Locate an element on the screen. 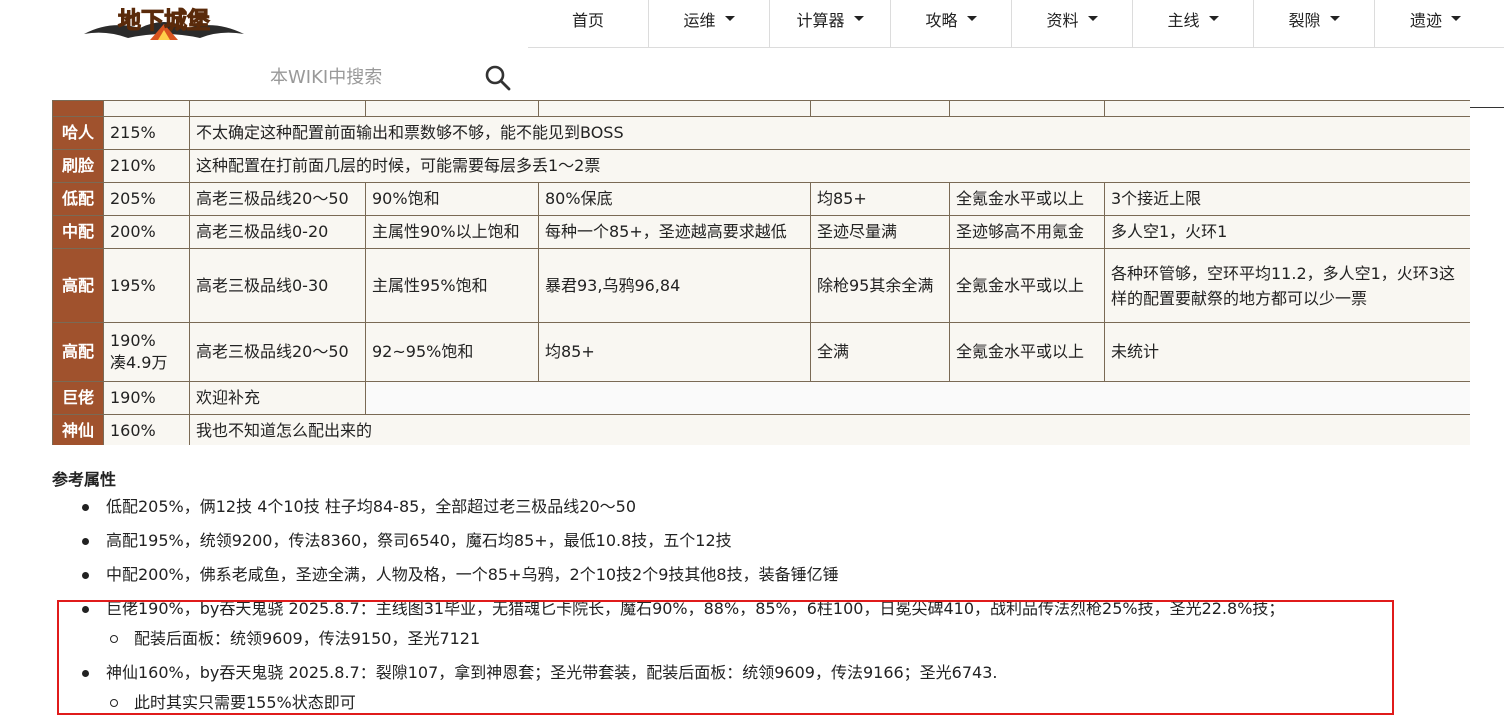 Image resolution: width=1504 pixels, height=726 pixels. nav-relics: 遗迹 is located at coordinates (1435, 23).